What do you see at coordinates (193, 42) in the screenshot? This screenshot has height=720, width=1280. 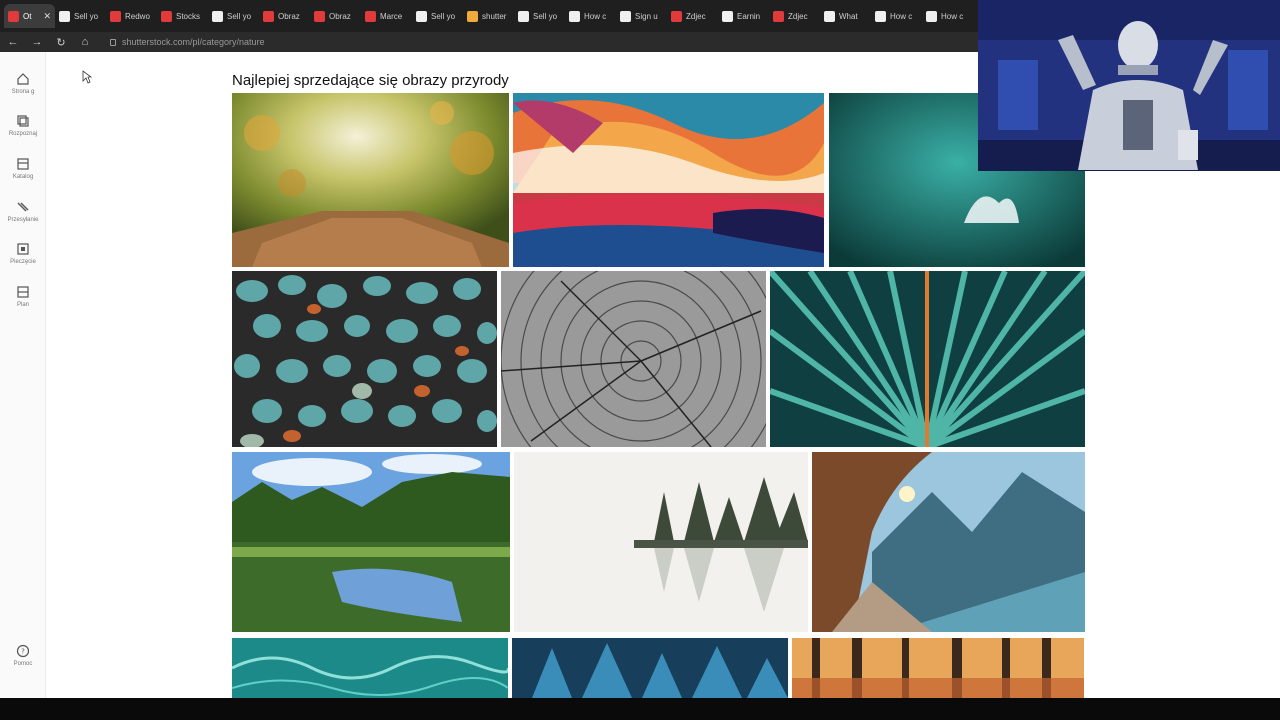 I see `url-text: shutterstock.com/pl/category/nature` at bounding box center [193, 42].